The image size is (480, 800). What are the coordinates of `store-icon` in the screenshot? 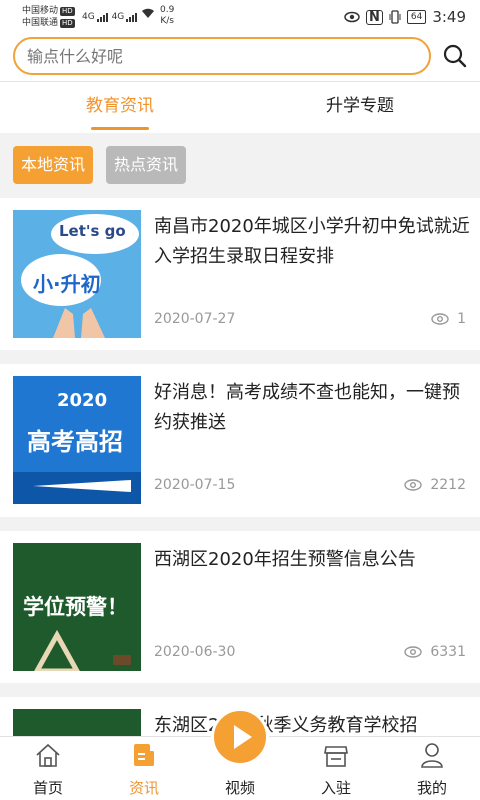 It's located at (336, 756).